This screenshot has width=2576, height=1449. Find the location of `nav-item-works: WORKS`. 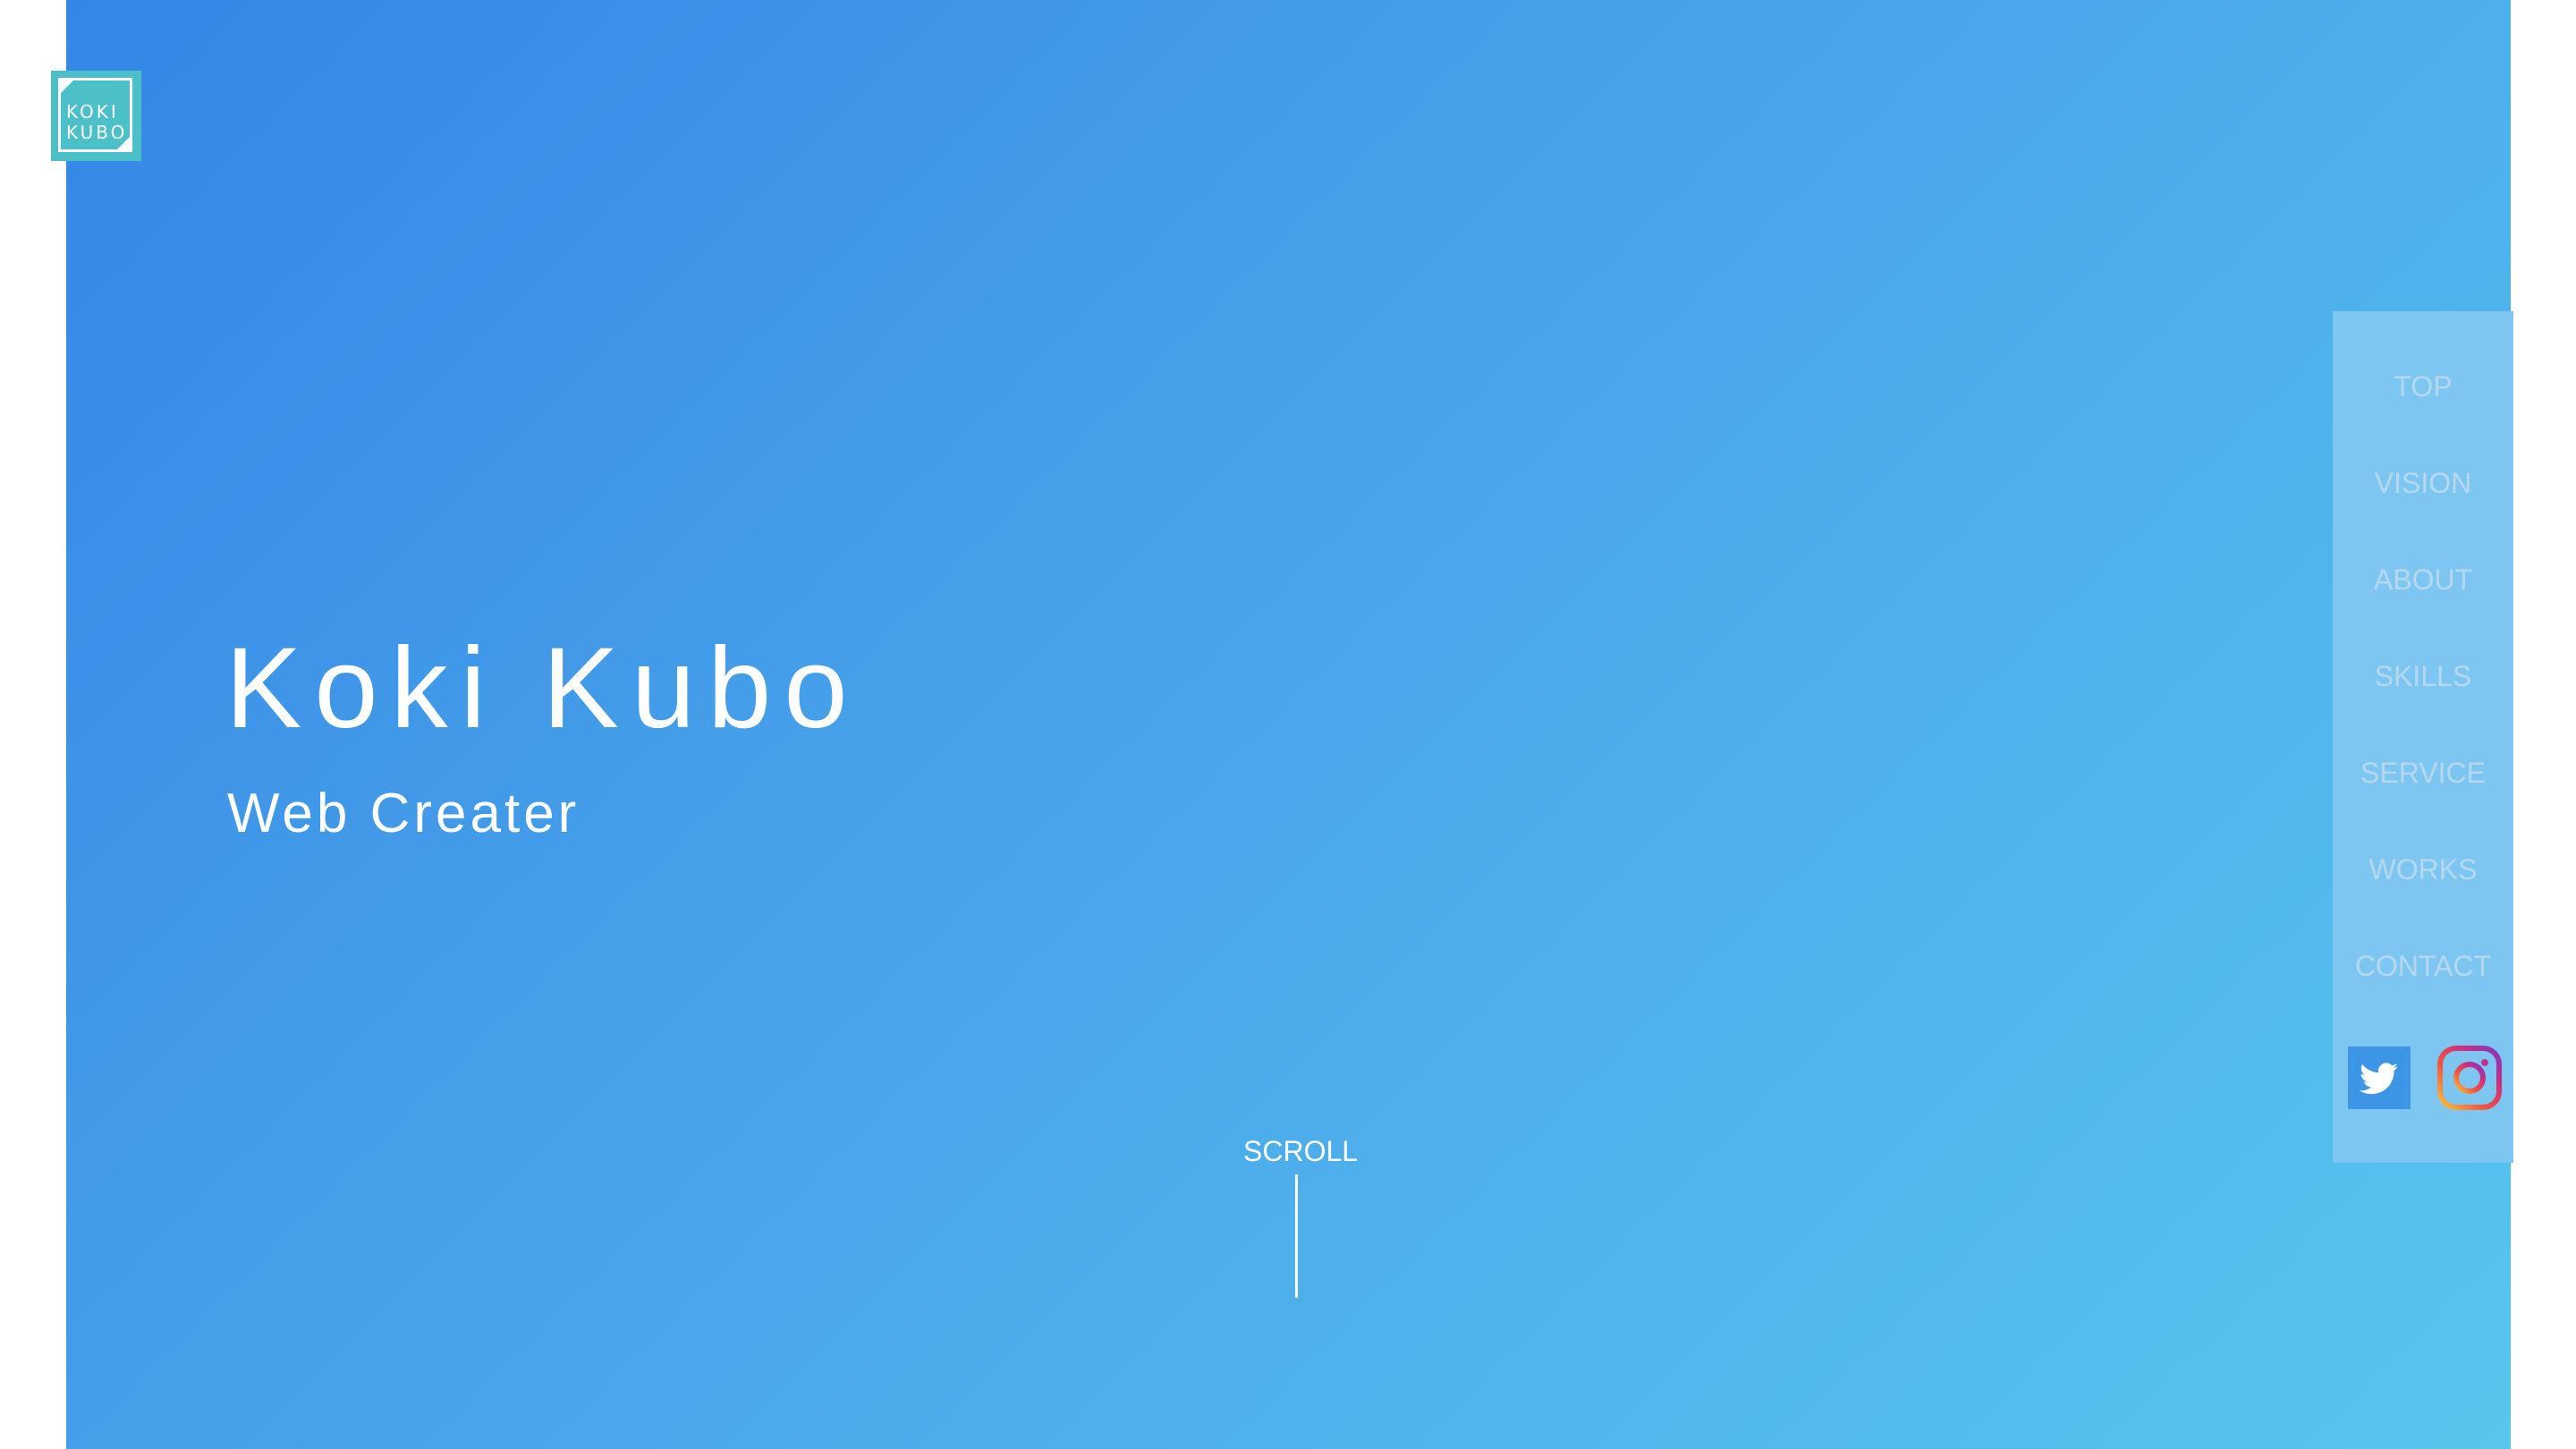

nav-item-works: WORKS is located at coordinates (2423, 869).